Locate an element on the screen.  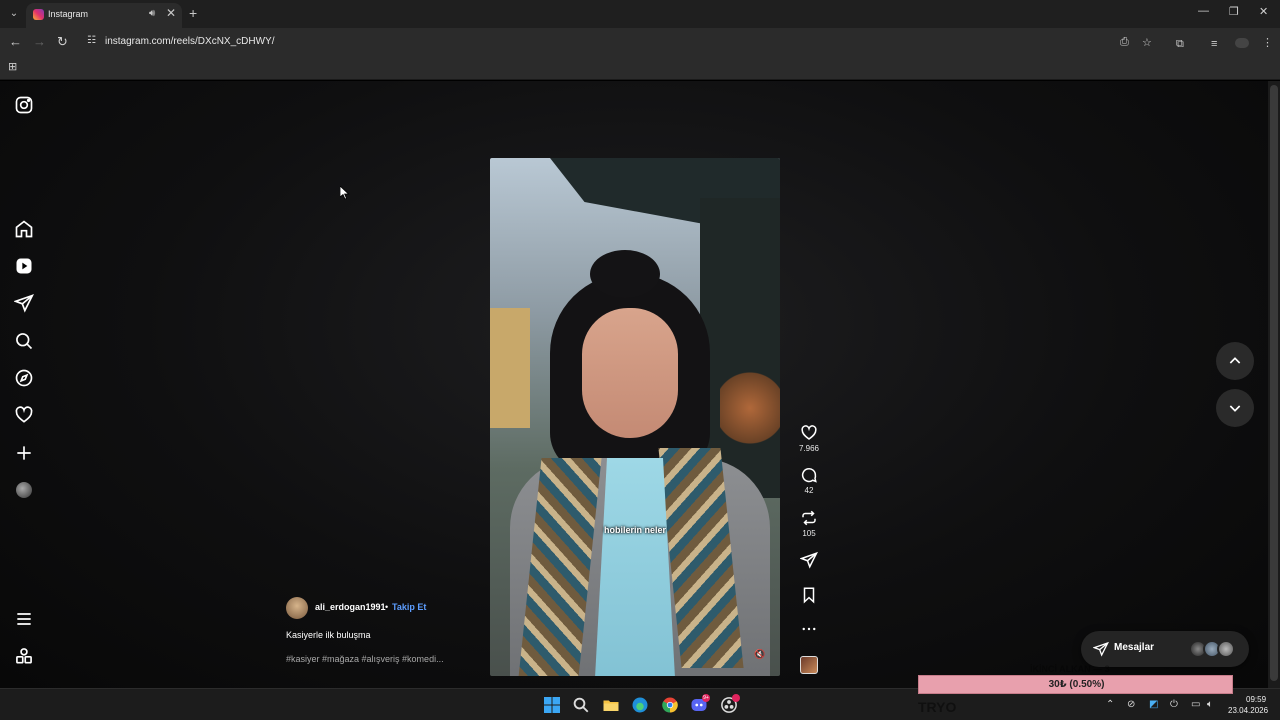
chevron-down-icon is located at coordinates (1235, 408).